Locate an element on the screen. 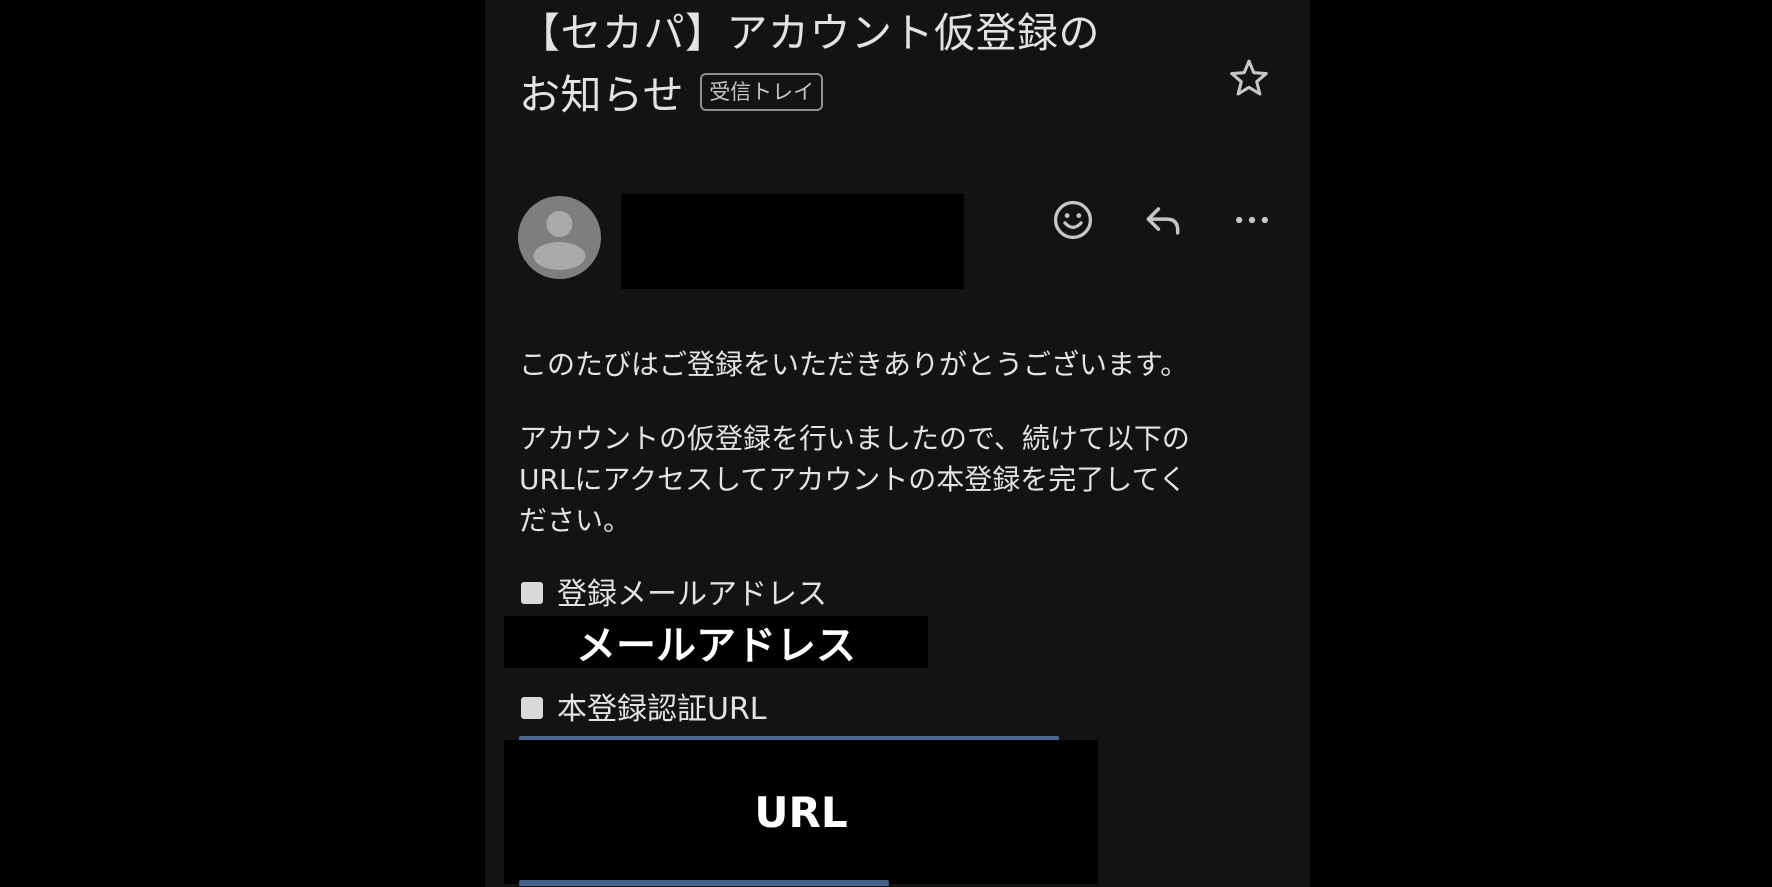  person-placeholder-icon is located at coordinates (559, 240).